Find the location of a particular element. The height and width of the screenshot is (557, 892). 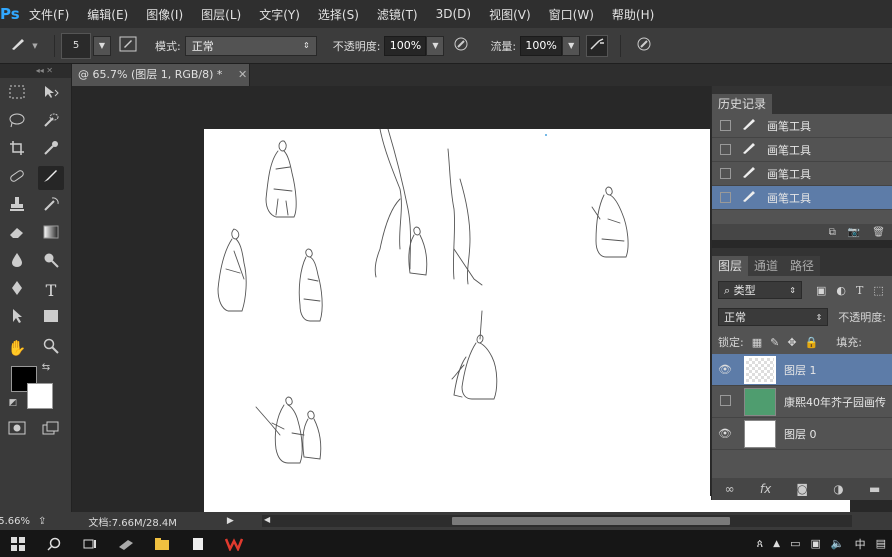

input-method-indicator: 中 is located at coordinates (860, 544).